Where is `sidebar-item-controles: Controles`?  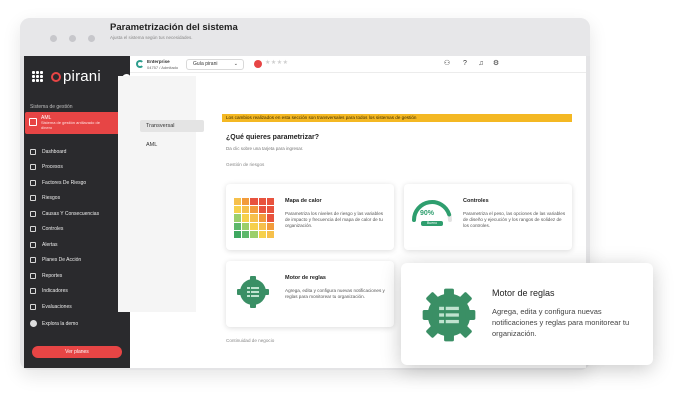
sidebar-item-controles: Controles is located at coordinates (77, 230).